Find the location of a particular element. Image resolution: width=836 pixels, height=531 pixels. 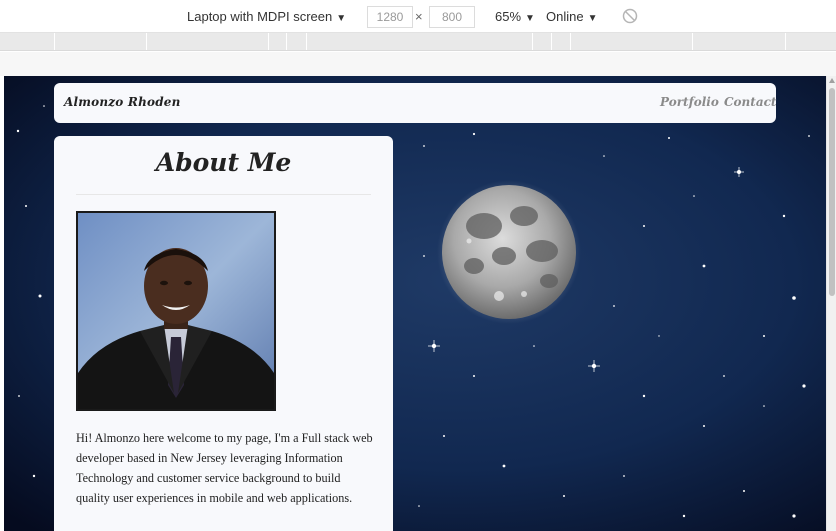

nav-link-portfolio: Portfolio is located at coordinates (689, 102).